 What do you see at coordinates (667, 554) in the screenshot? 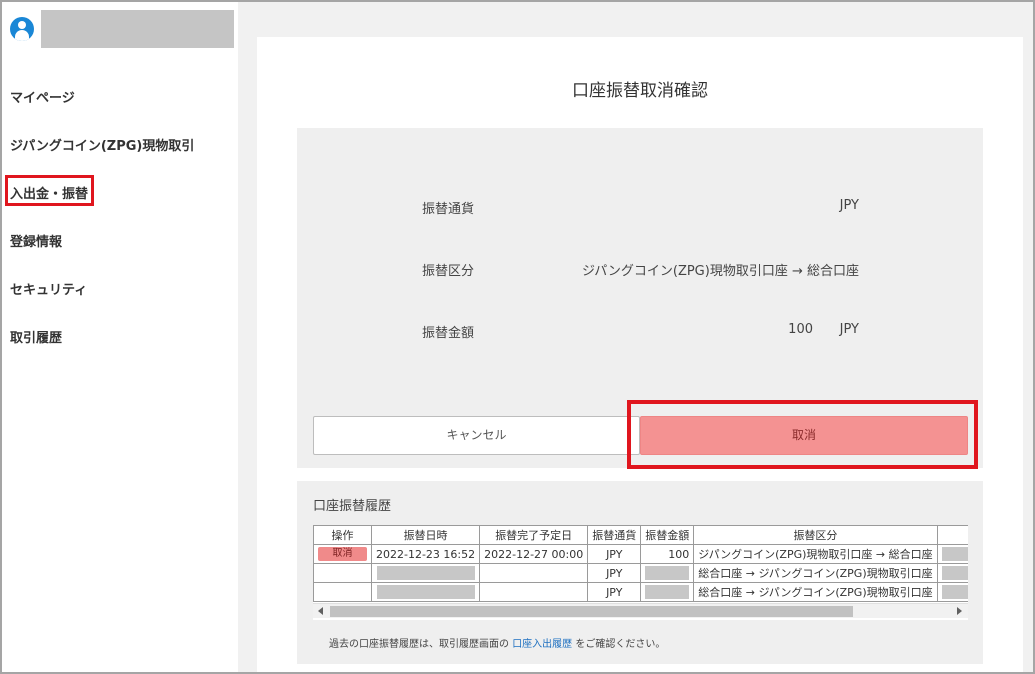
I see `amount-cell: 100` at bounding box center [667, 554].